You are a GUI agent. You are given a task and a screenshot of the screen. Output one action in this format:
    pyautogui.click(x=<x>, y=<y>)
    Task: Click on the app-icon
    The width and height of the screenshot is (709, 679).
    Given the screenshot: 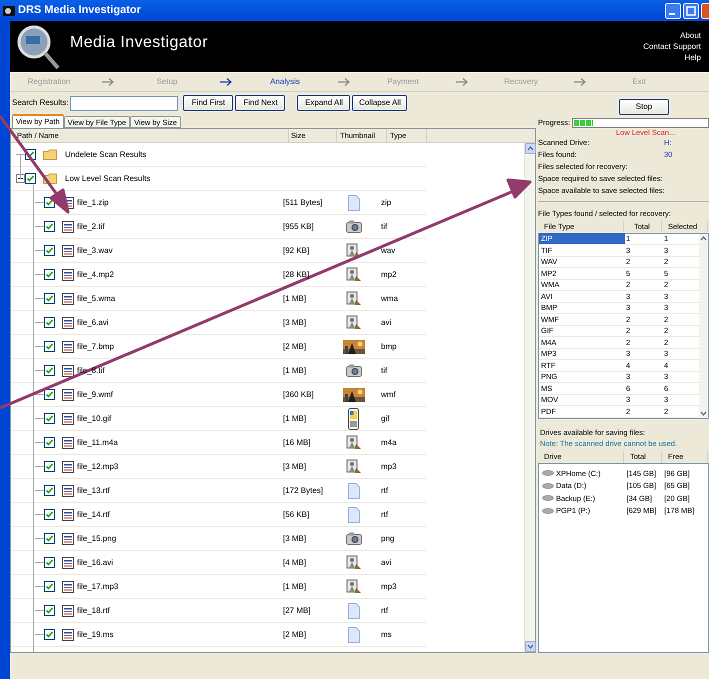 What is the action you would take?
    pyautogui.click(x=9, y=11)
    